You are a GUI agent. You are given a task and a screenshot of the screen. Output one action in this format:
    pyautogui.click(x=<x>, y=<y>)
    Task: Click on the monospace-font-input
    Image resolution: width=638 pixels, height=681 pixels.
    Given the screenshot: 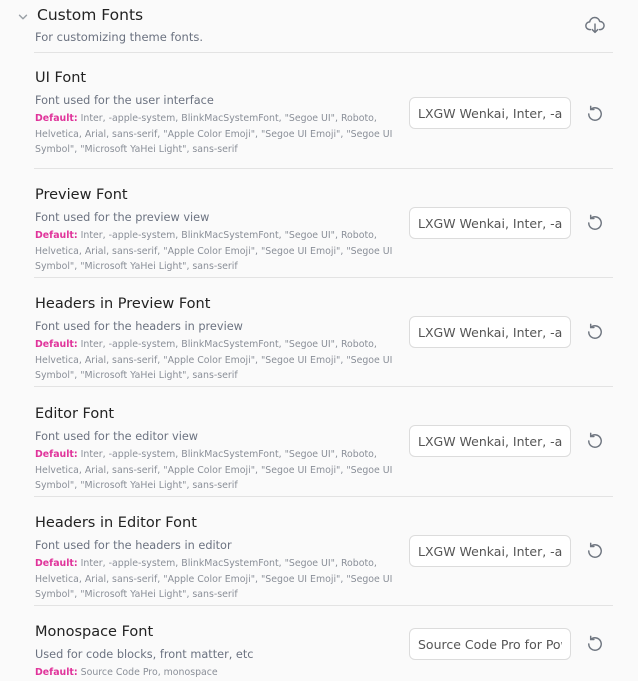 What is the action you would take?
    pyautogui.click(x=490, y=644)
    